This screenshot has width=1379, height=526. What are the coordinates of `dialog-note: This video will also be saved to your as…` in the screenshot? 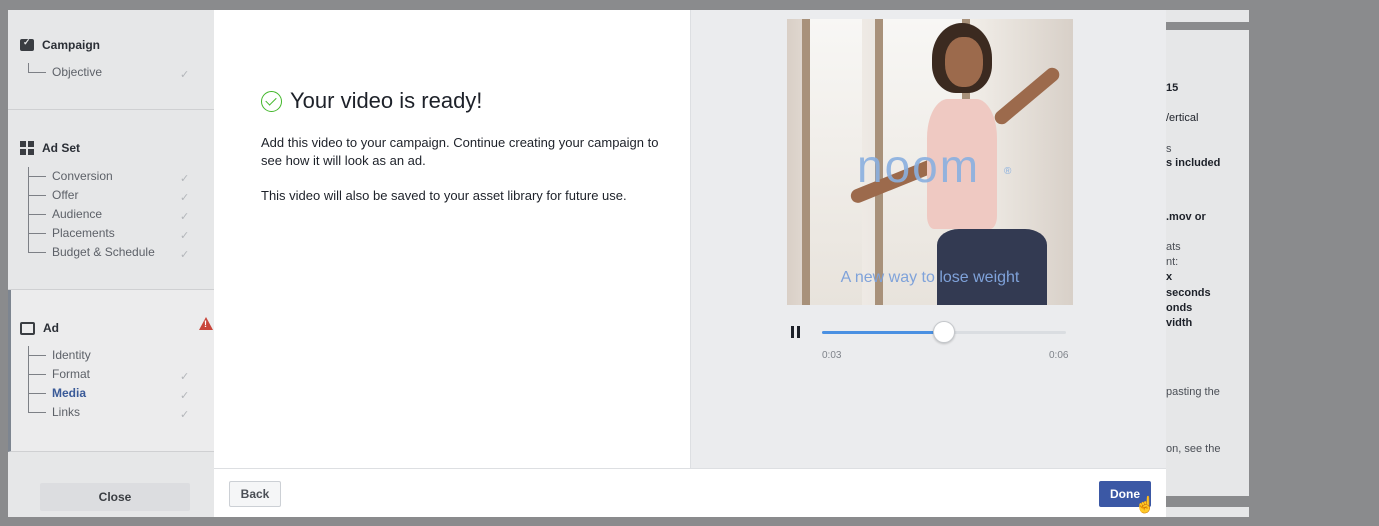 It's located at (444, 195).